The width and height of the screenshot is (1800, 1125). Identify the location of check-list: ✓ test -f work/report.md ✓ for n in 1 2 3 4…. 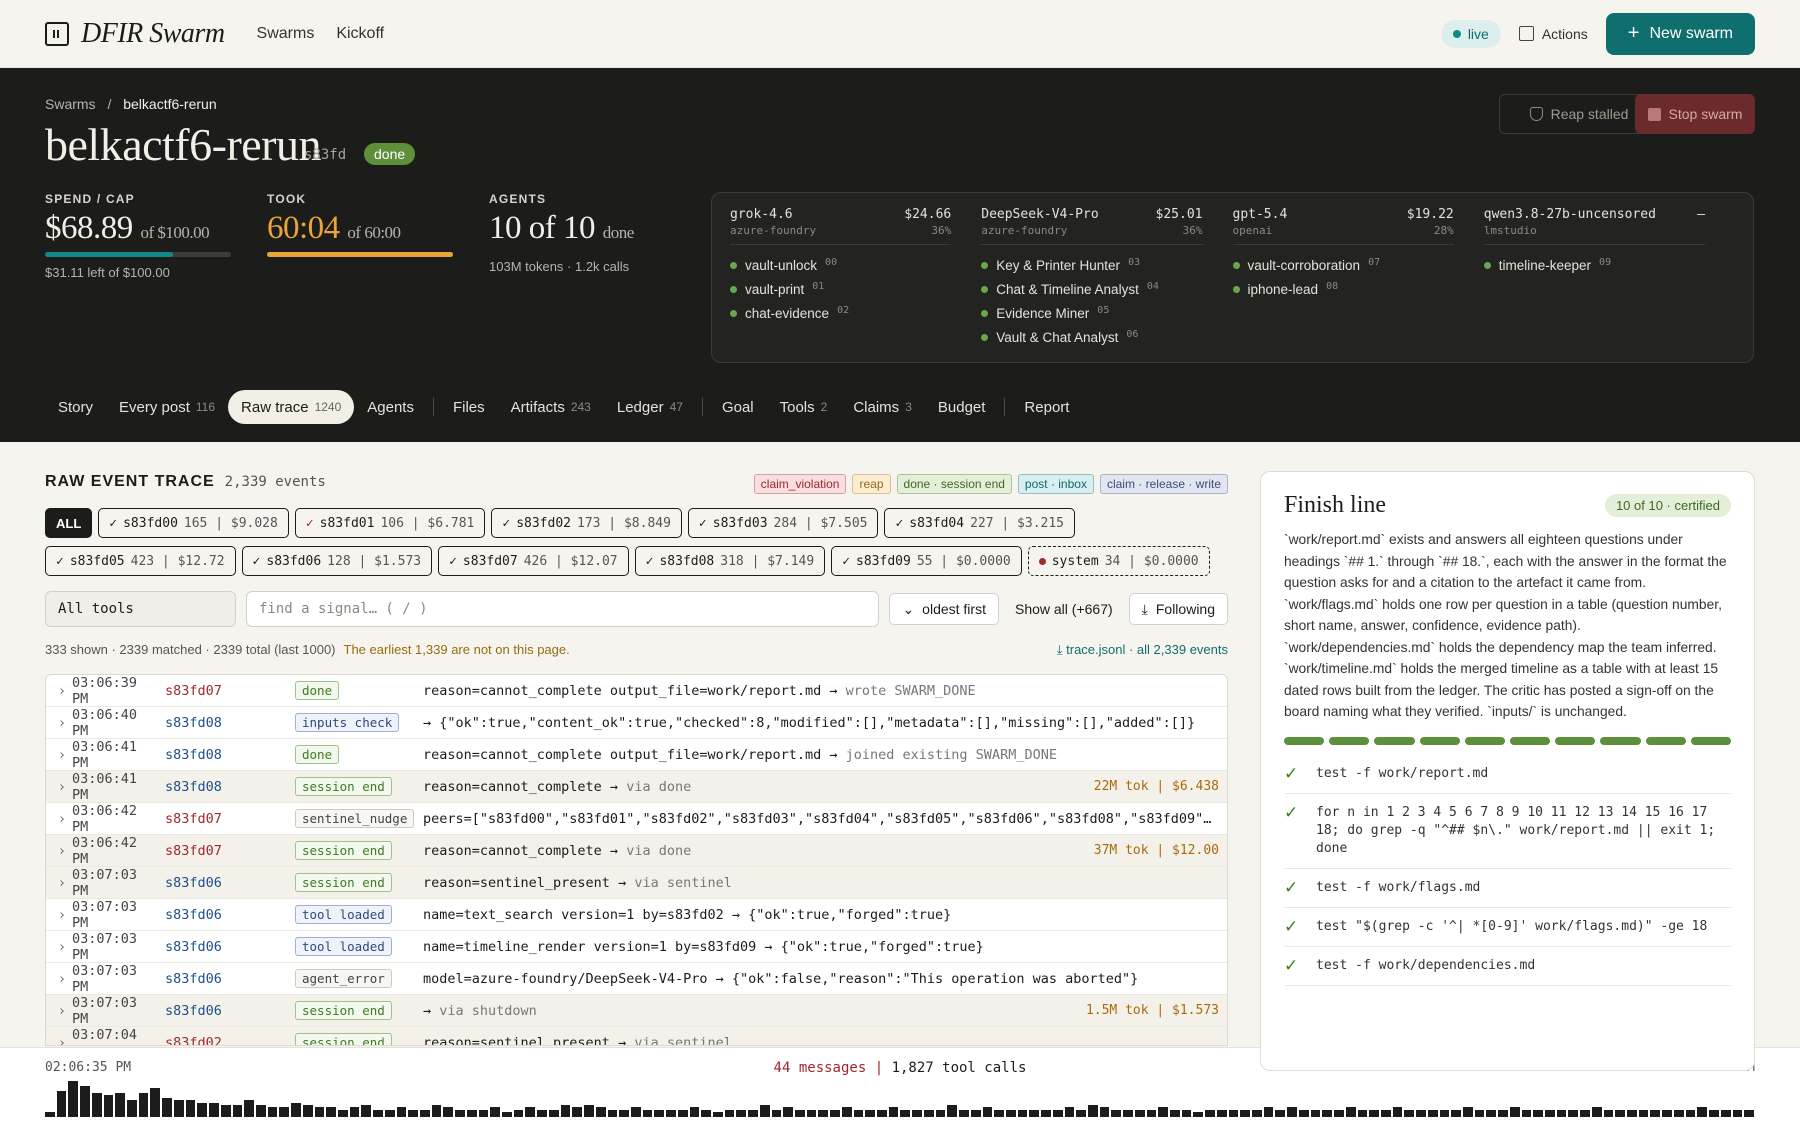
(1507, 870).